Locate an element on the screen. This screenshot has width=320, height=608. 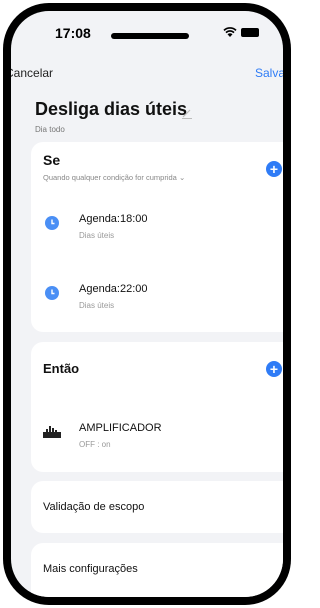
condition-selector: Quando qualquer condição for cumprida ⌄ is located at coordinates (114, 177).